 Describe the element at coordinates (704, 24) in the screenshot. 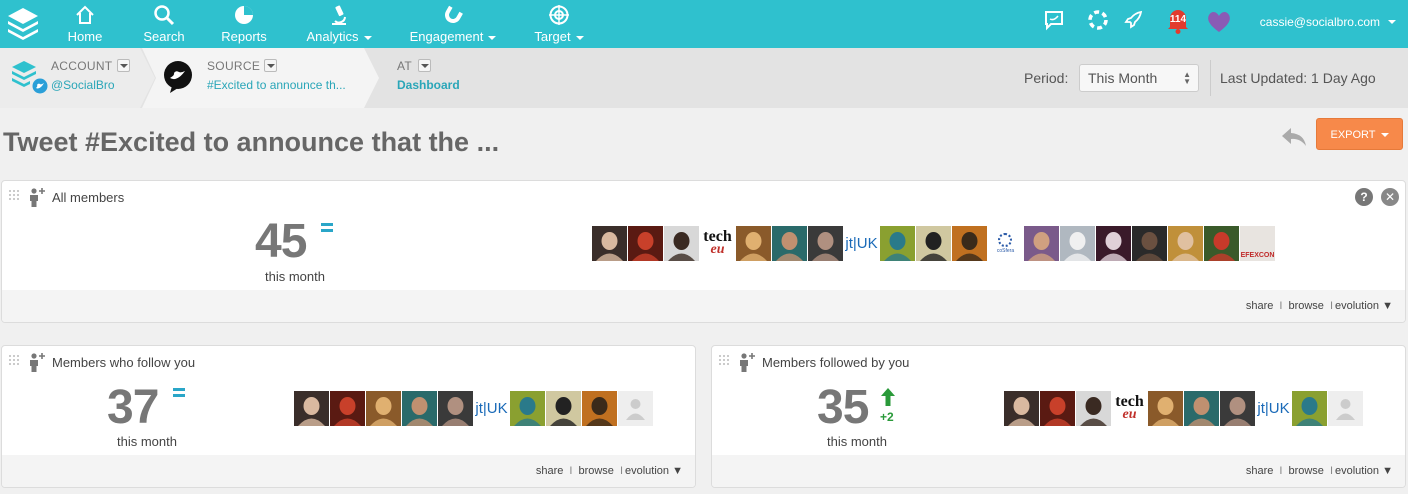

I see `top-navigation: Home Search Reports Analytics Engagement` at that location.